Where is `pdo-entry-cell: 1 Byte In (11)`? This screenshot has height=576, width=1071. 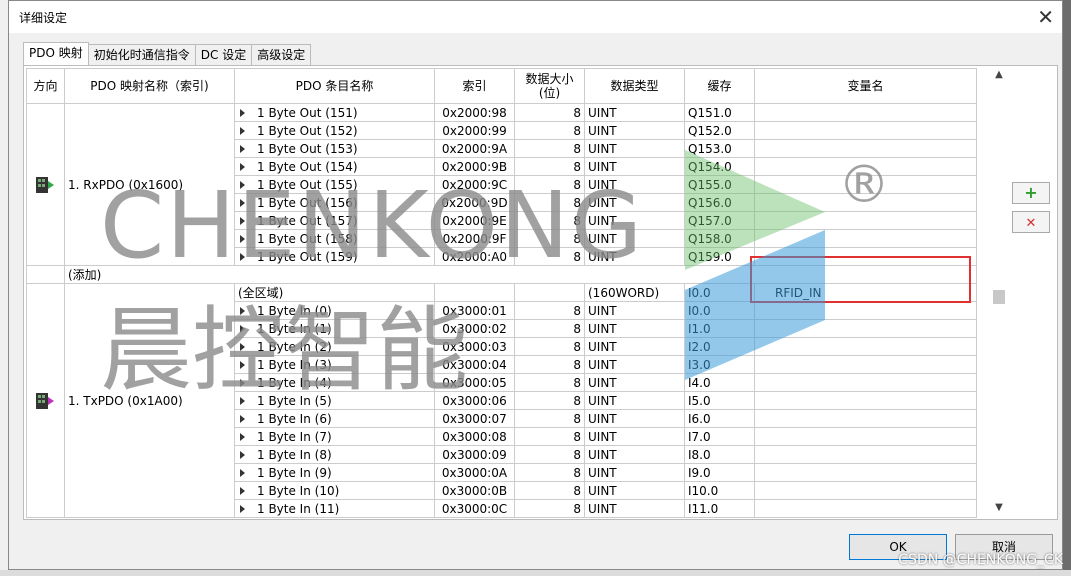 pdo-entry-cell: 1 Byte In (11) is located at coordinates (334, 508).